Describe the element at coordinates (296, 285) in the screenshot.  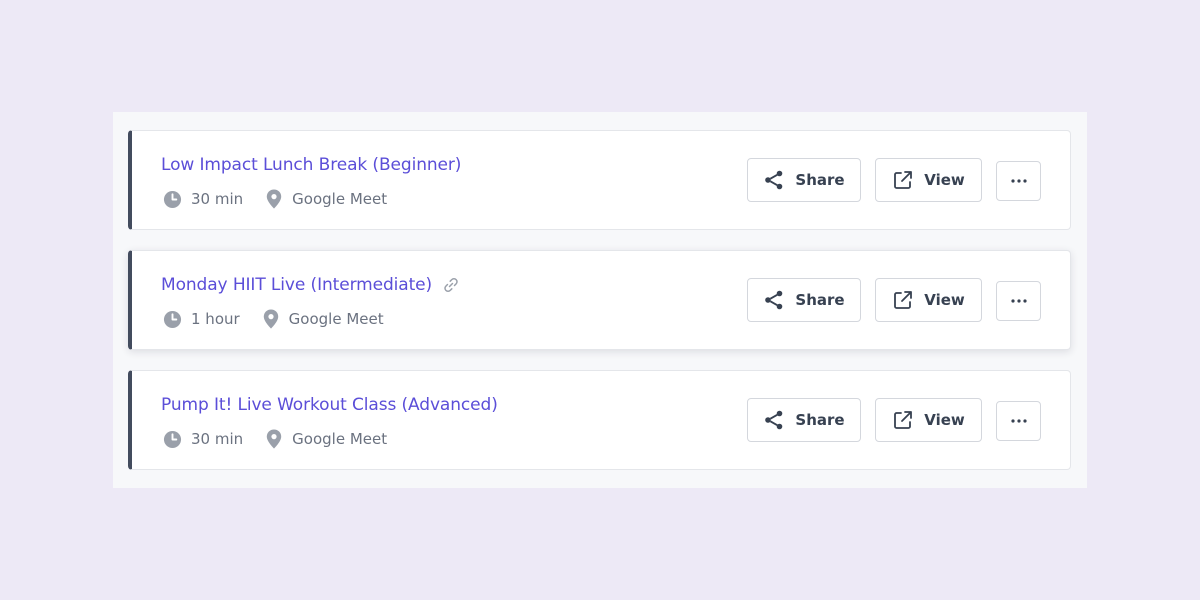
I see `event-title: Monday HIIT Live (Intermediate)` at that location.